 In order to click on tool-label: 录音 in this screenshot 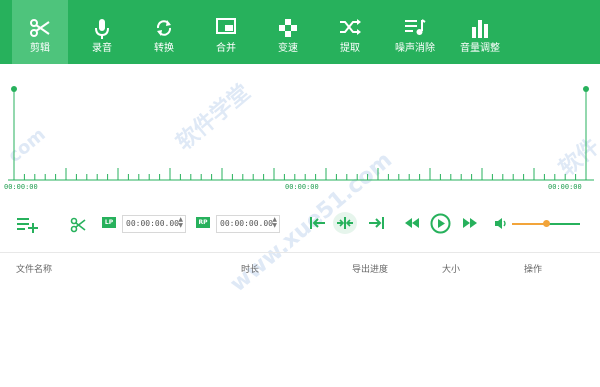, I will do `click(102, 48)`.